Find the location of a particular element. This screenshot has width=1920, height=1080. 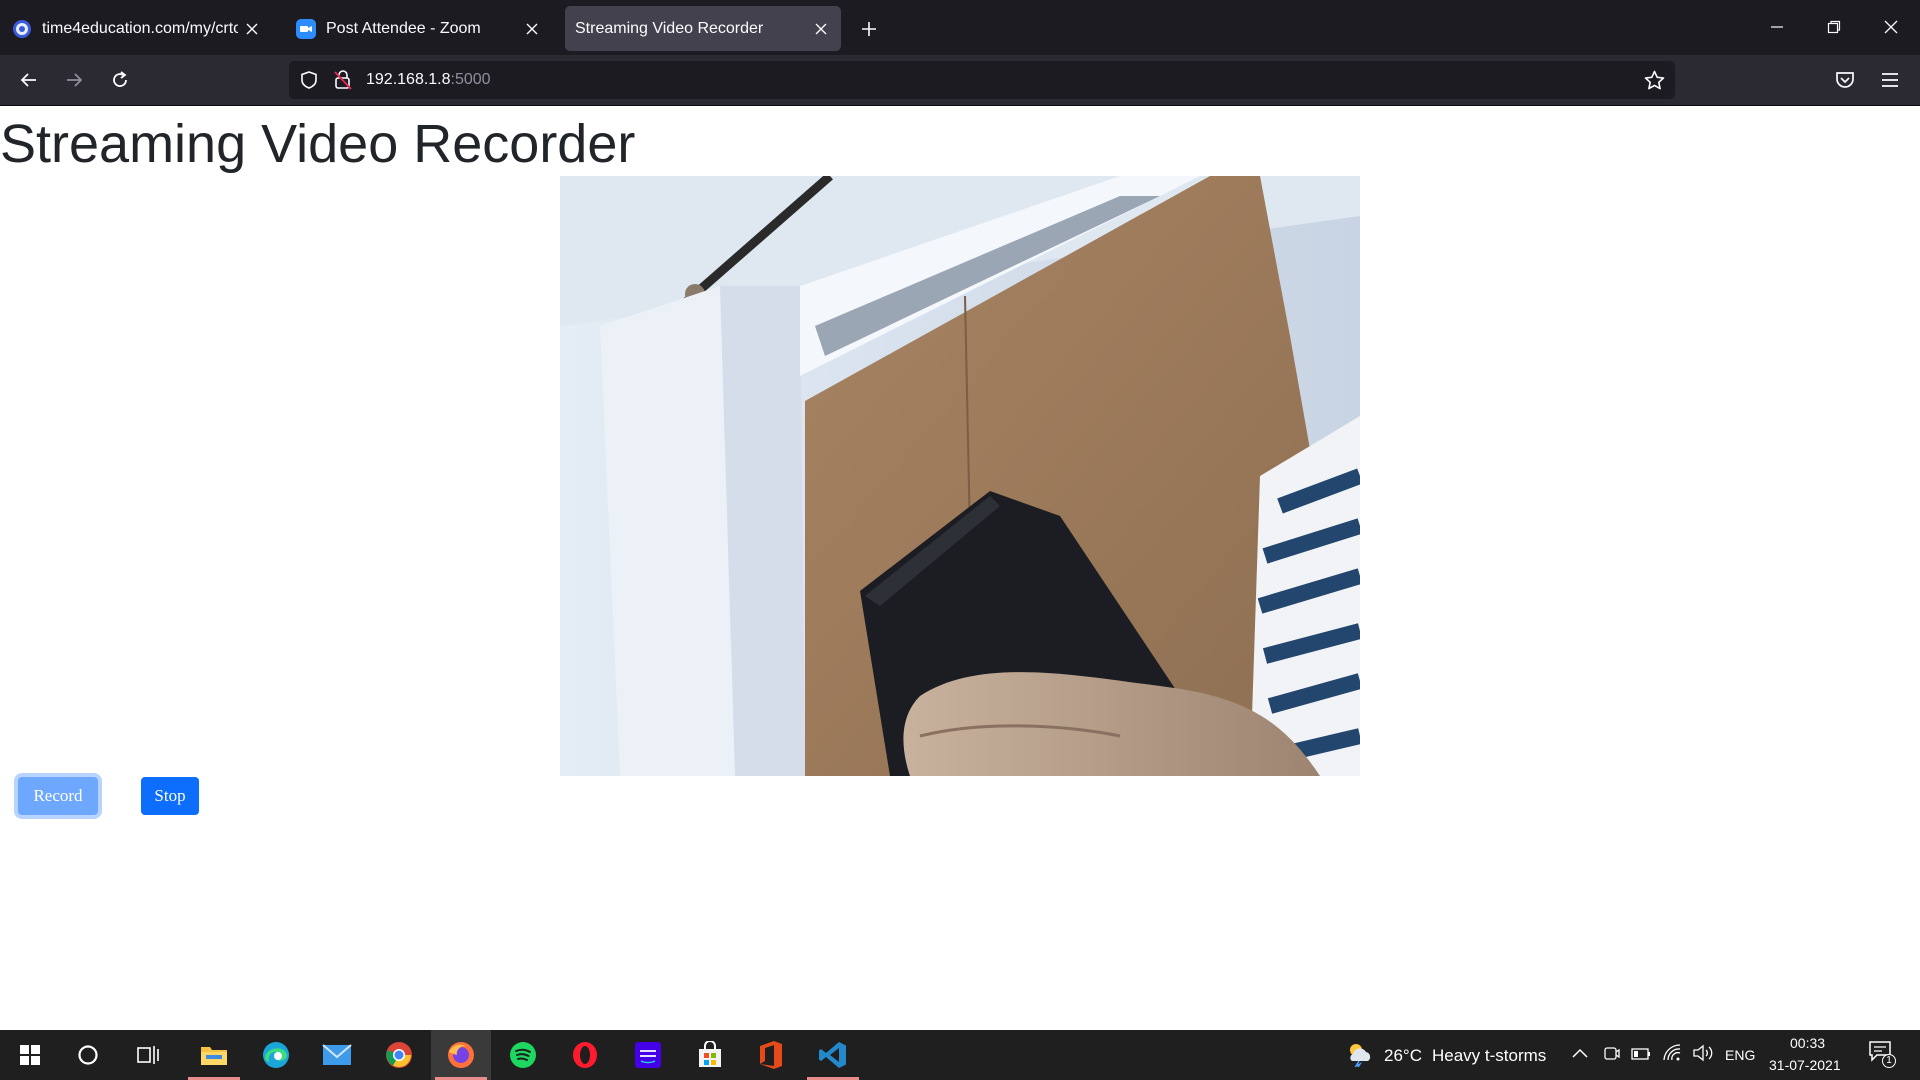

pocket-button is located at coordinates (1845, 80).